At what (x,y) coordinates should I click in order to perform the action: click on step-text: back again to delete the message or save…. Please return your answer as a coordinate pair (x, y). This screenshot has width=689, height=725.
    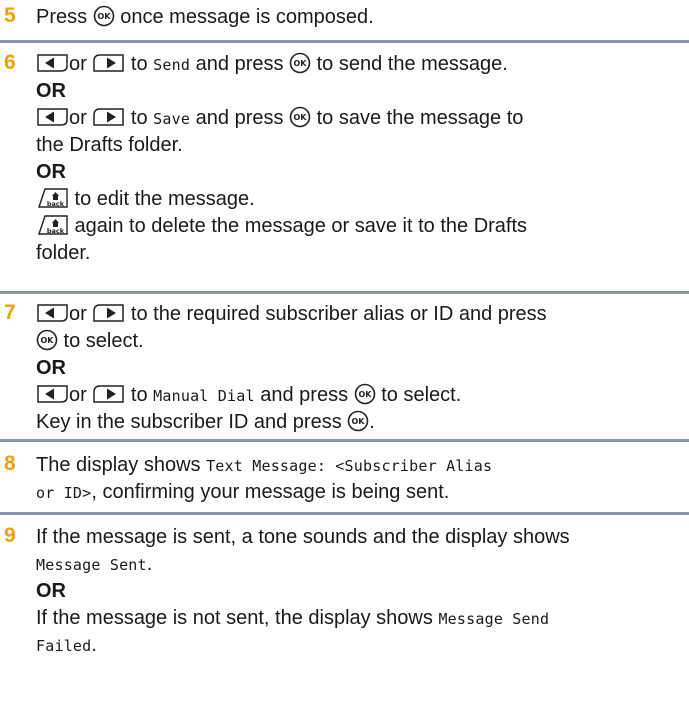
    Looking at the image, I should click on (359, 226).